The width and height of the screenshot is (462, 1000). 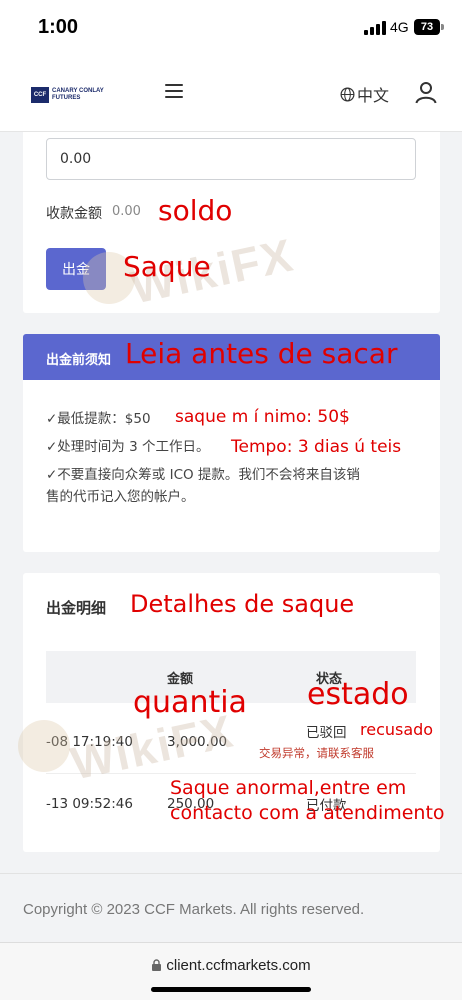 I want to click on annotation-detalhes: Detalhes de saque, so click(x=242, y=604).